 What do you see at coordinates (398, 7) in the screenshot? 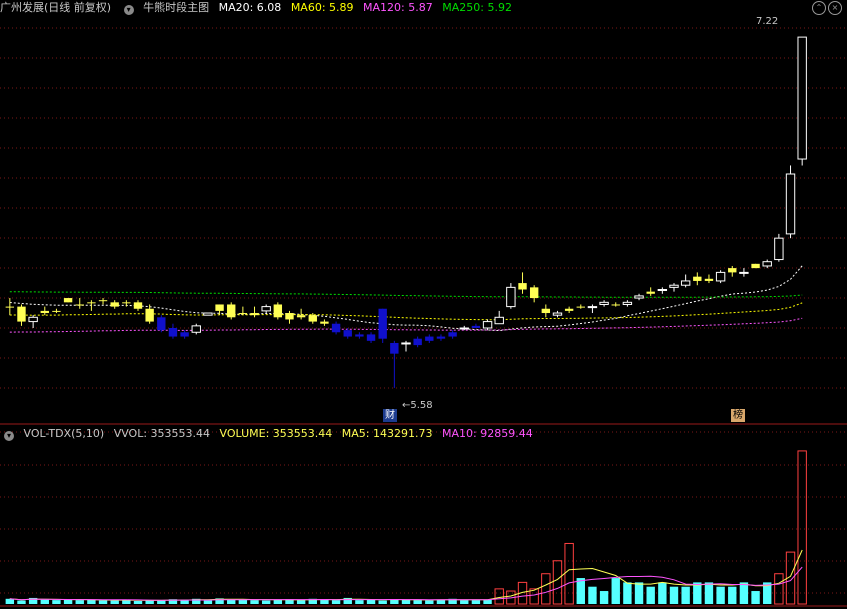
I see `ma120-value: MA120: 5.87` at bounding box center [398, 7].